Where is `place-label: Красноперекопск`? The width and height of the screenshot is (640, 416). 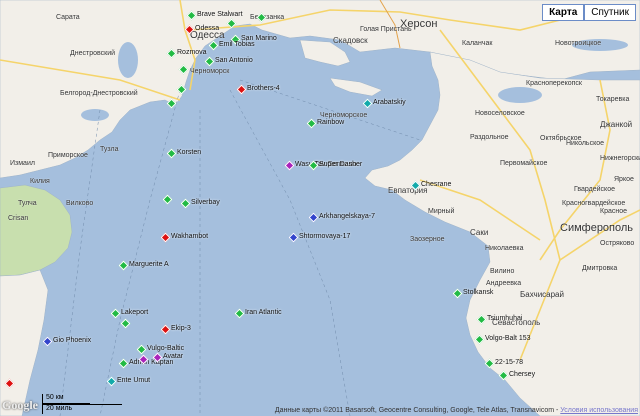 place-label: Красноперекопск is located at coordinates (554, 83).